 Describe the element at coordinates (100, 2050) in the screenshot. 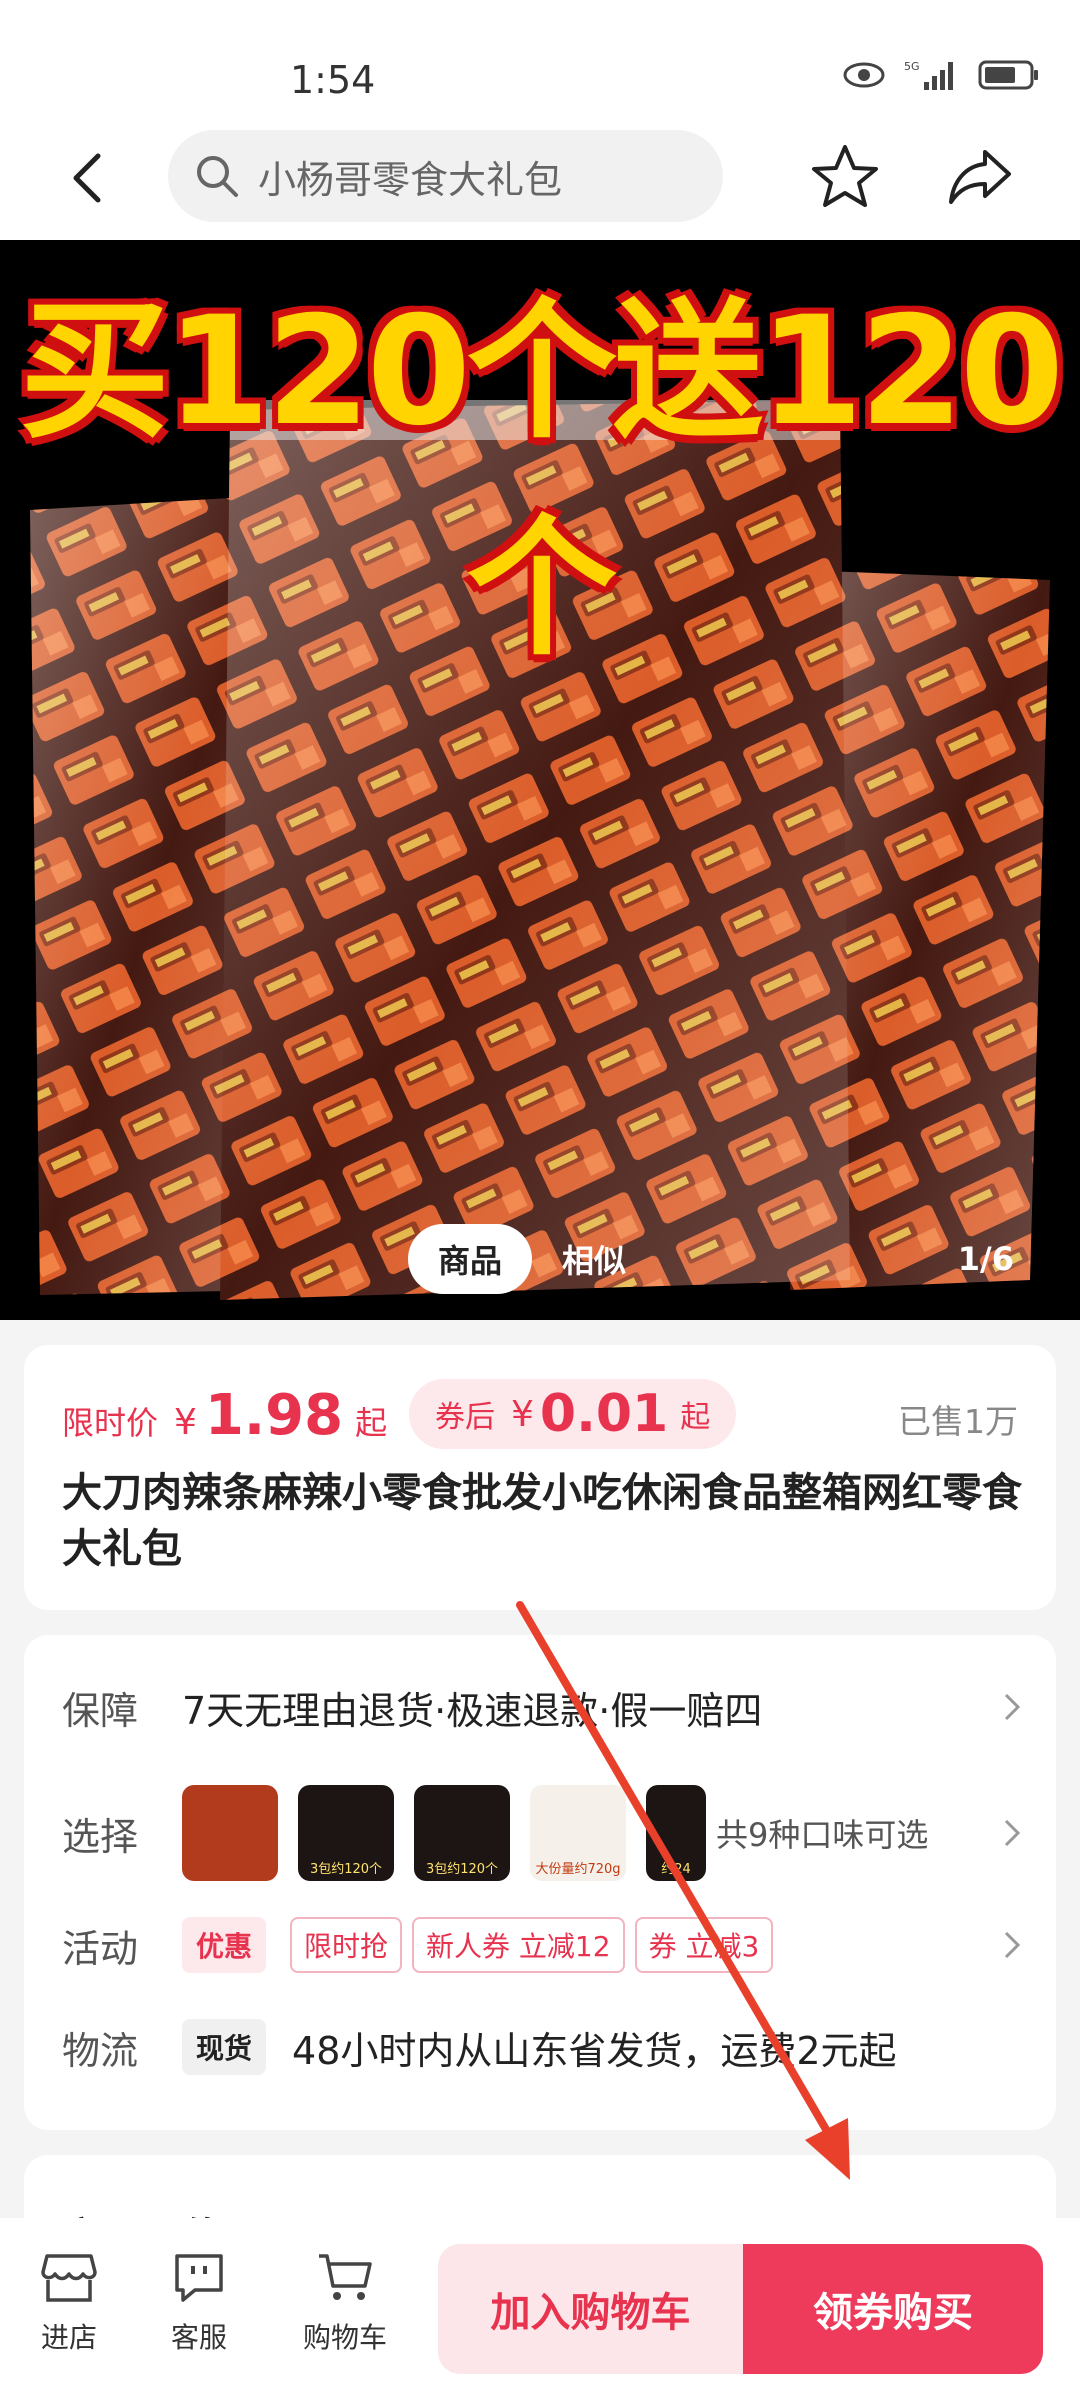

I see `logistics-label: 物流` at that location.